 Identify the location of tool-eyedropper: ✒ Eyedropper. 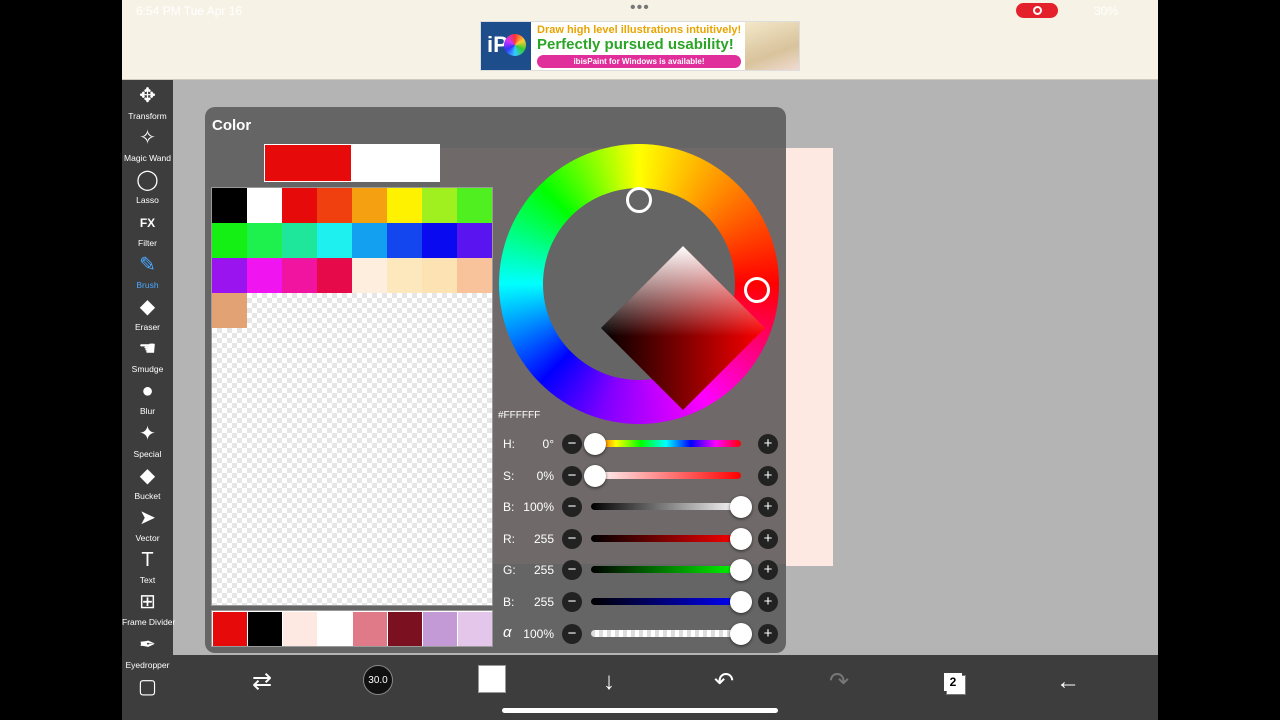
(147, 653).